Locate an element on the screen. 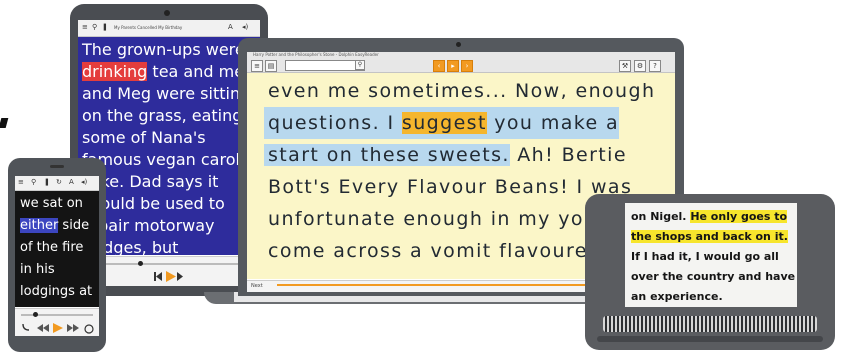  text-line: over the country and have is located at coordinates (713, 276).